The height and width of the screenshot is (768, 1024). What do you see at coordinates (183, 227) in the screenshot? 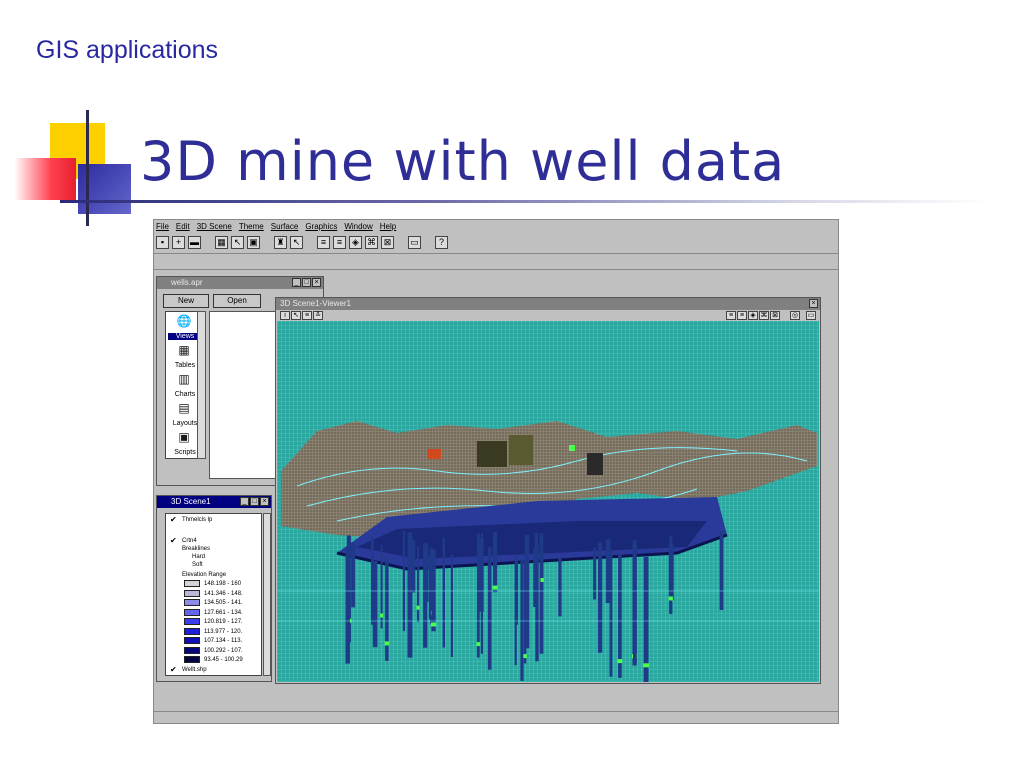
I see `menu-edit: Edit` at bounding box center [183, 227].